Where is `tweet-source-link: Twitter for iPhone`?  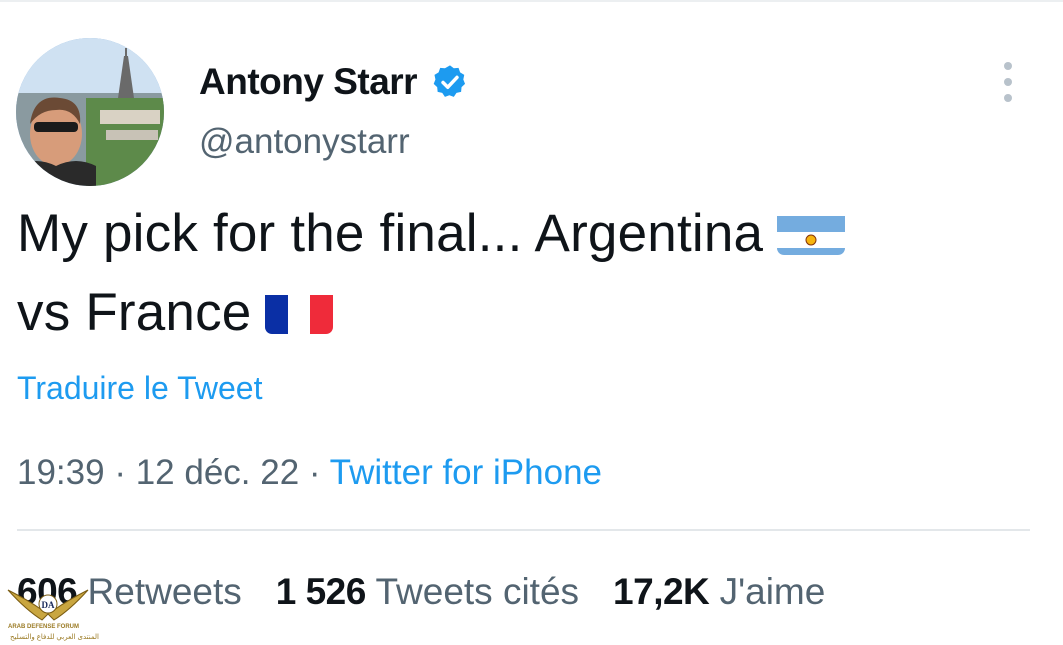 tweet-source-link: Twitter for iPhone is located at coordinates (466, 472).